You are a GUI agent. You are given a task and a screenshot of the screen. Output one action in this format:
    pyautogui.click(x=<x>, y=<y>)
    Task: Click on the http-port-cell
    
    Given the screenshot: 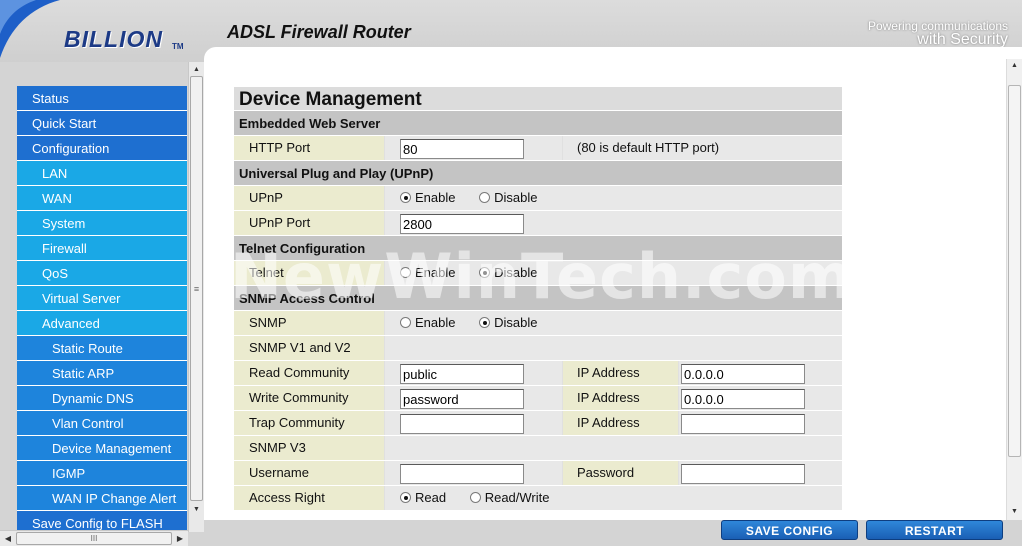 What is the action you would take?
    pyautogui.click(x=473, y=148)
    